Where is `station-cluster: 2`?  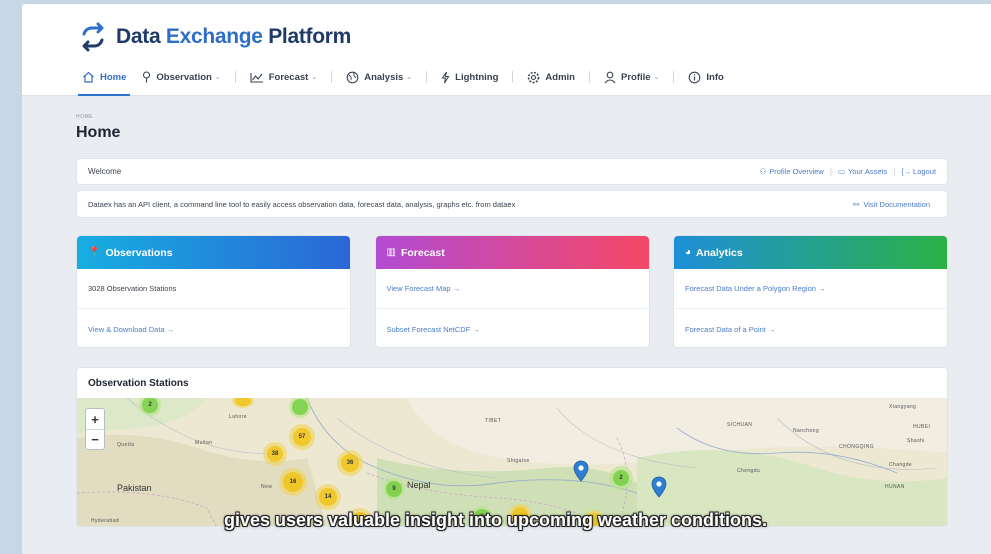 station-cluster: 2 is located at coordinates (621, 478).